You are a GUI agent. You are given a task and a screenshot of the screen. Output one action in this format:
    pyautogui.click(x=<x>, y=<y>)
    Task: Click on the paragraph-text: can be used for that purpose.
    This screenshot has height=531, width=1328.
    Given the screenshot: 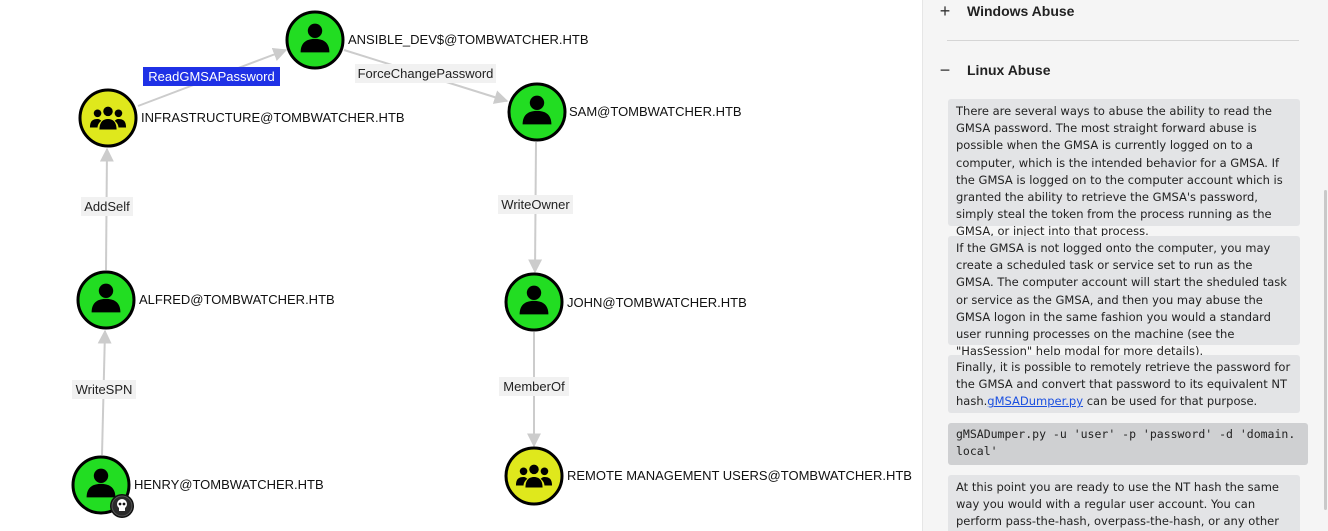 What is the action you would take?
    pyautogui.click(x=1170, y=401)
    